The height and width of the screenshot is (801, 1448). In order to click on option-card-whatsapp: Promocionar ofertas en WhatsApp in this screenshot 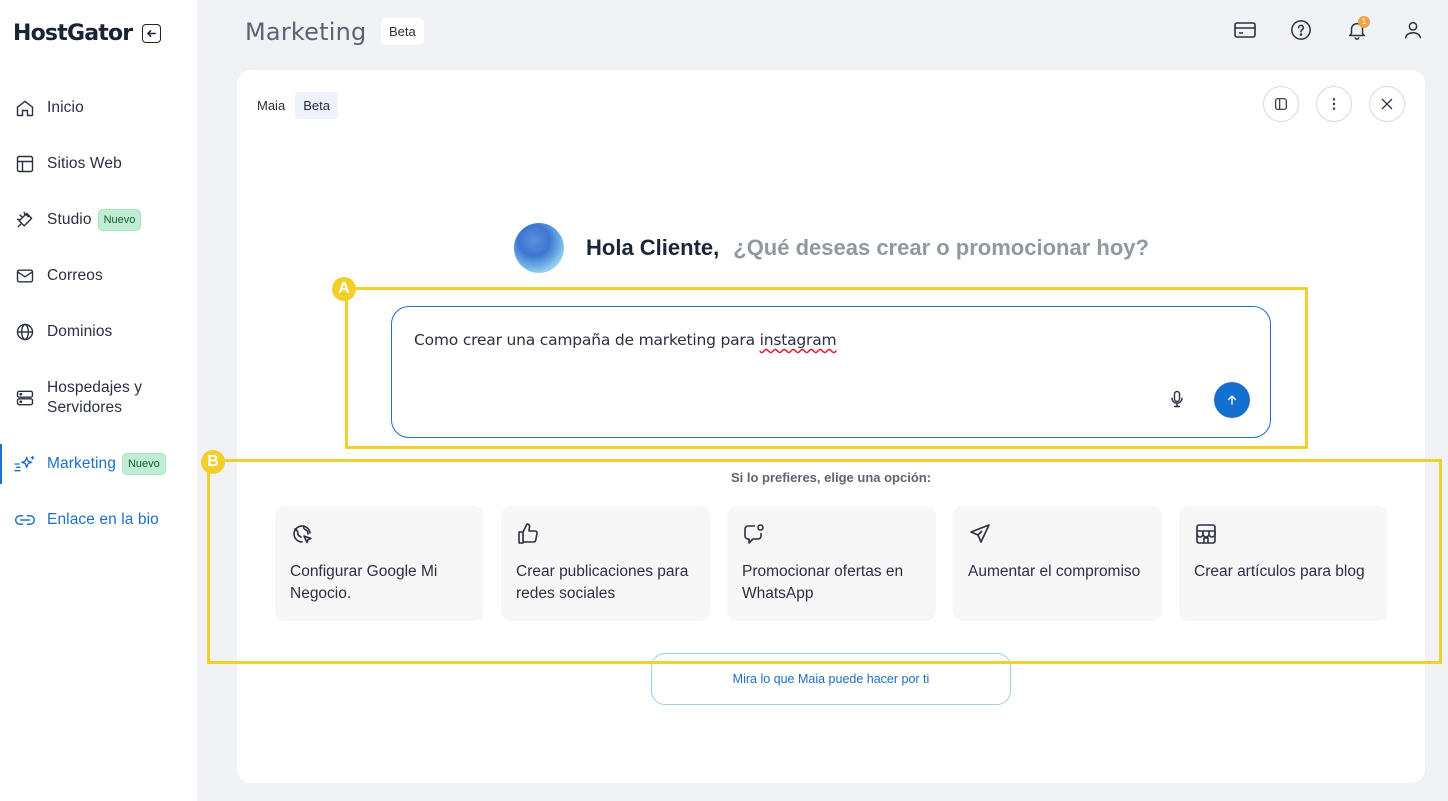, I will do `click(831, 563)`.